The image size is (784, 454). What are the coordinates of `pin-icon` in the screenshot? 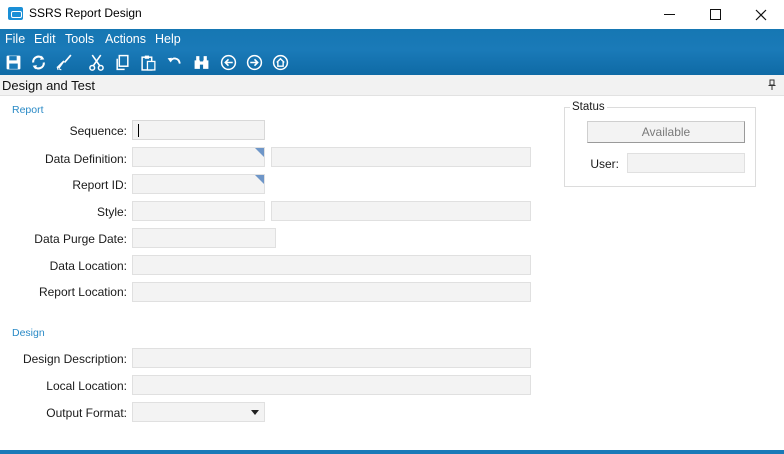 It's located at (772, 85).